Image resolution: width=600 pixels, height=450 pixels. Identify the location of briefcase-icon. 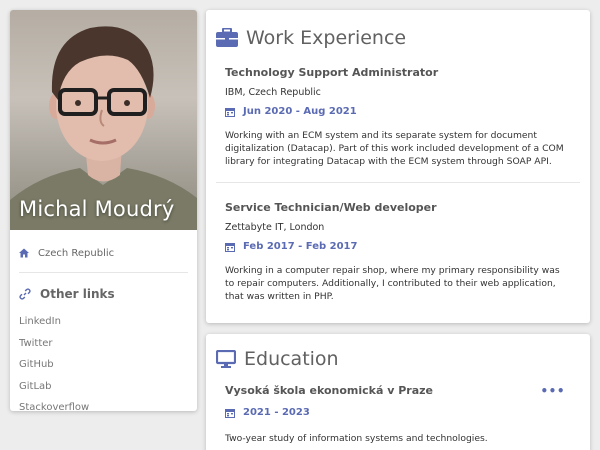
(227, 37).